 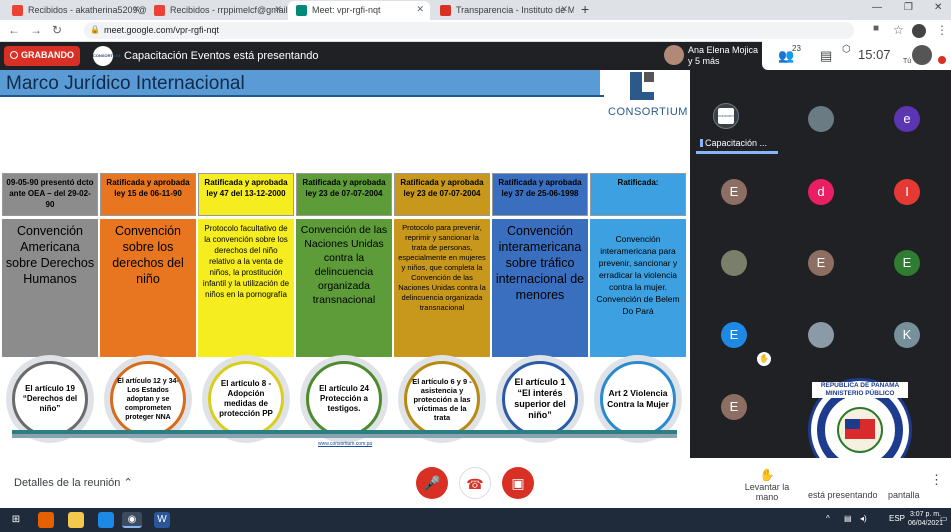 I want to click on volume-icon: ◂), so click(x=863, y=518).